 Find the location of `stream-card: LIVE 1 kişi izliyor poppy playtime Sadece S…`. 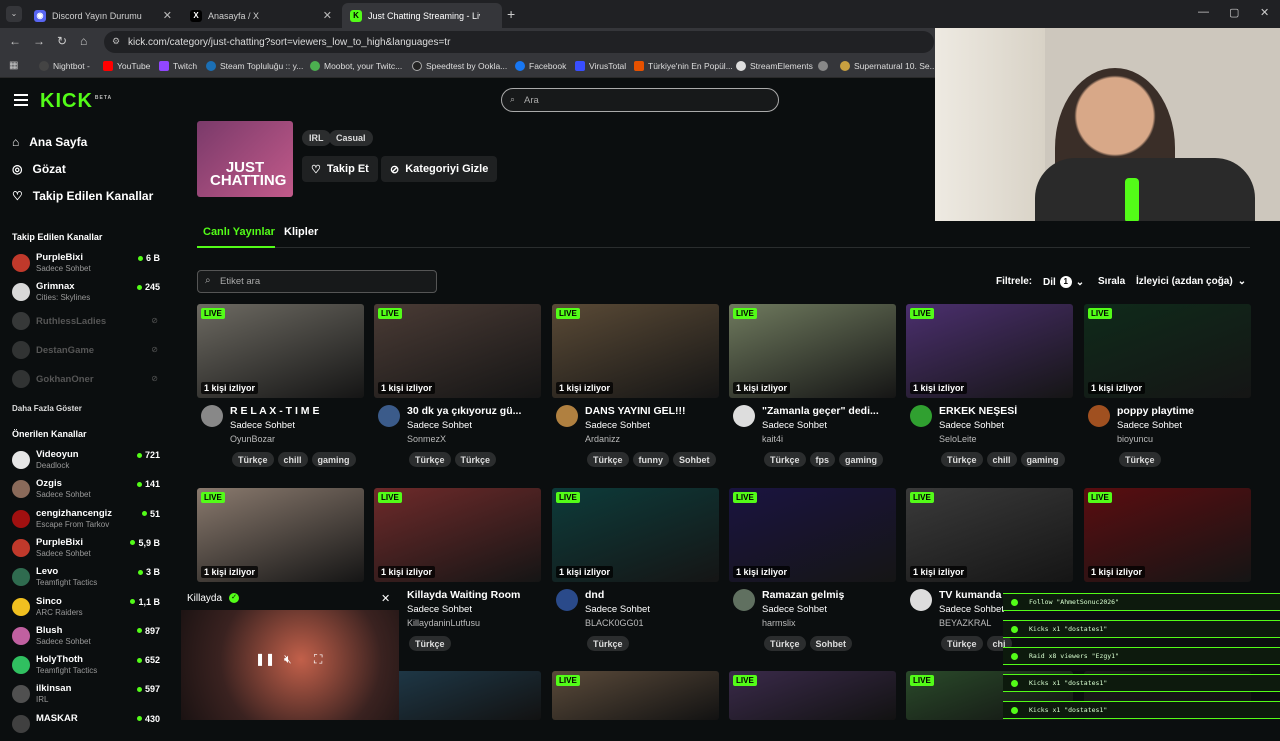

stream-card: LIVE 1 kişi izliyor poppy playtime Sadece S… is located at coordinates (1167, 392).